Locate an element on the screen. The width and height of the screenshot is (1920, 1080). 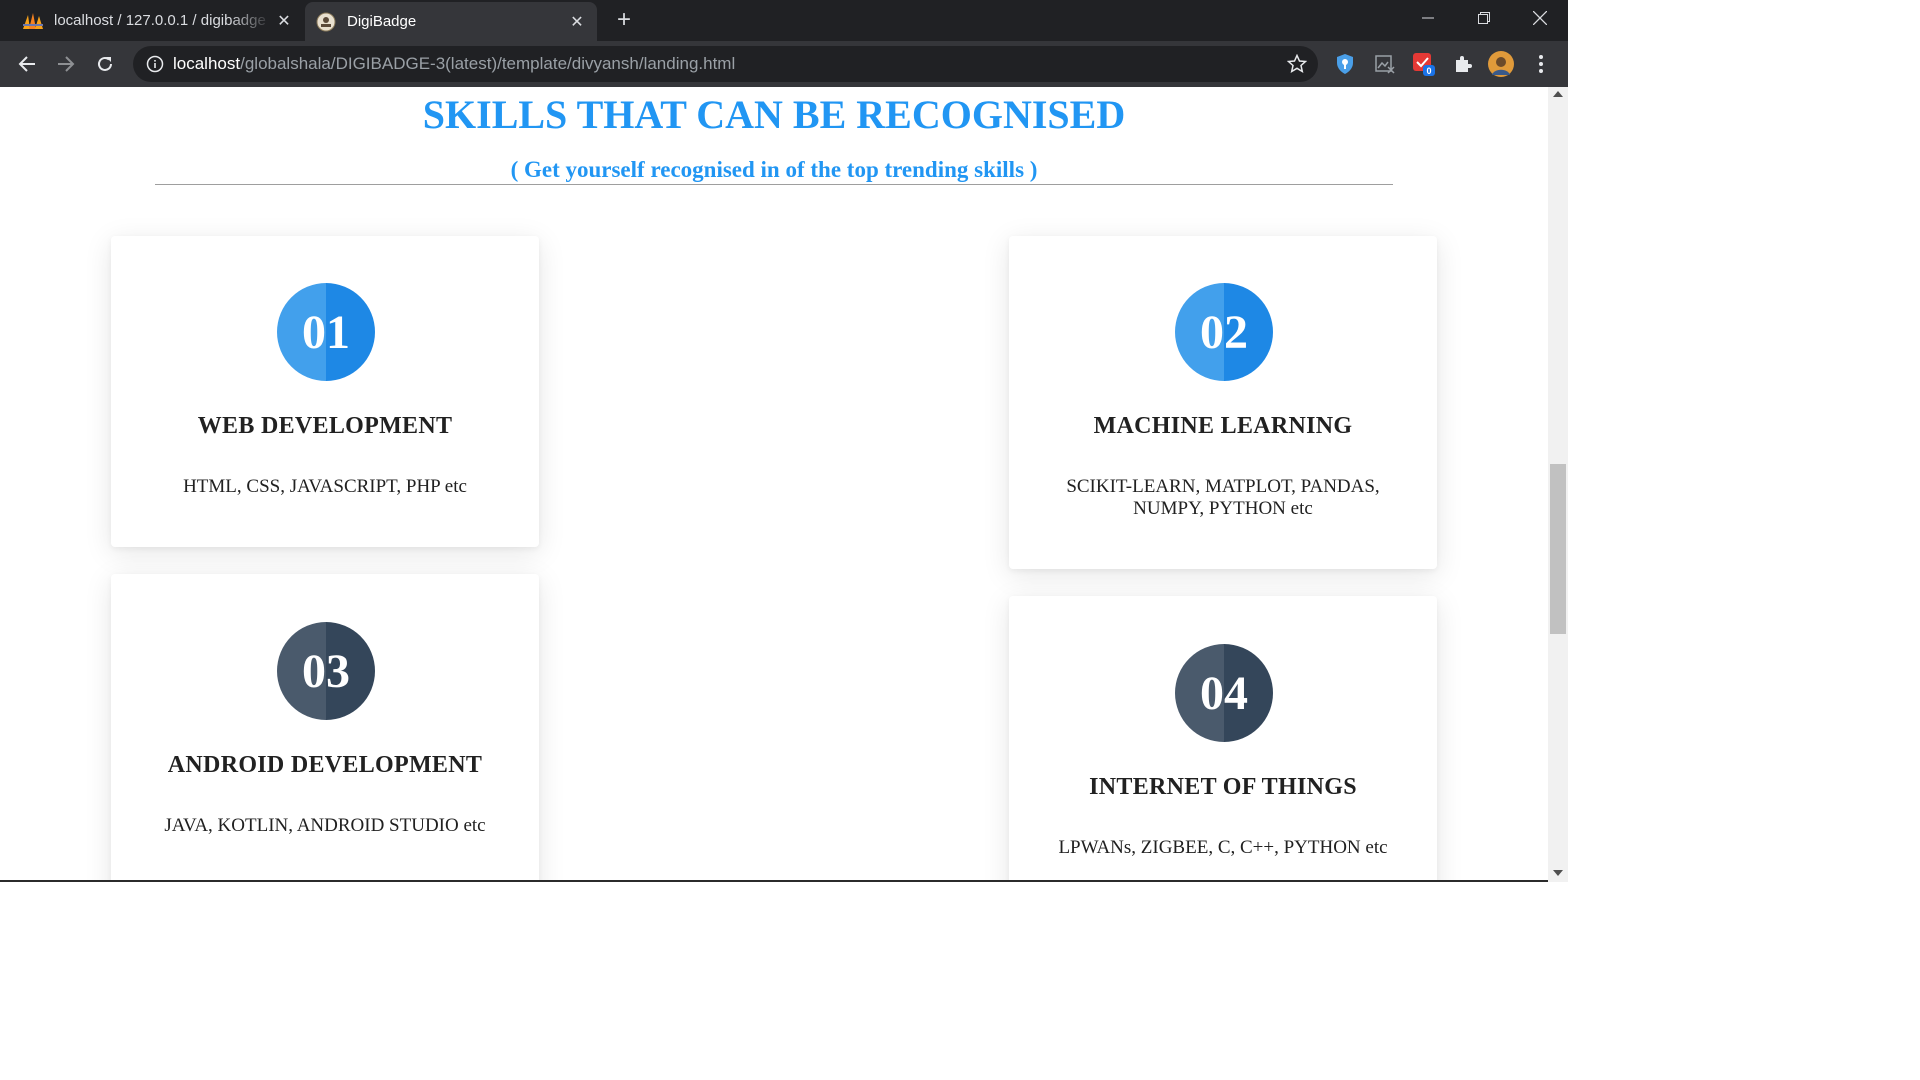
page-scrollbar is located at coordinates (1558, 484).